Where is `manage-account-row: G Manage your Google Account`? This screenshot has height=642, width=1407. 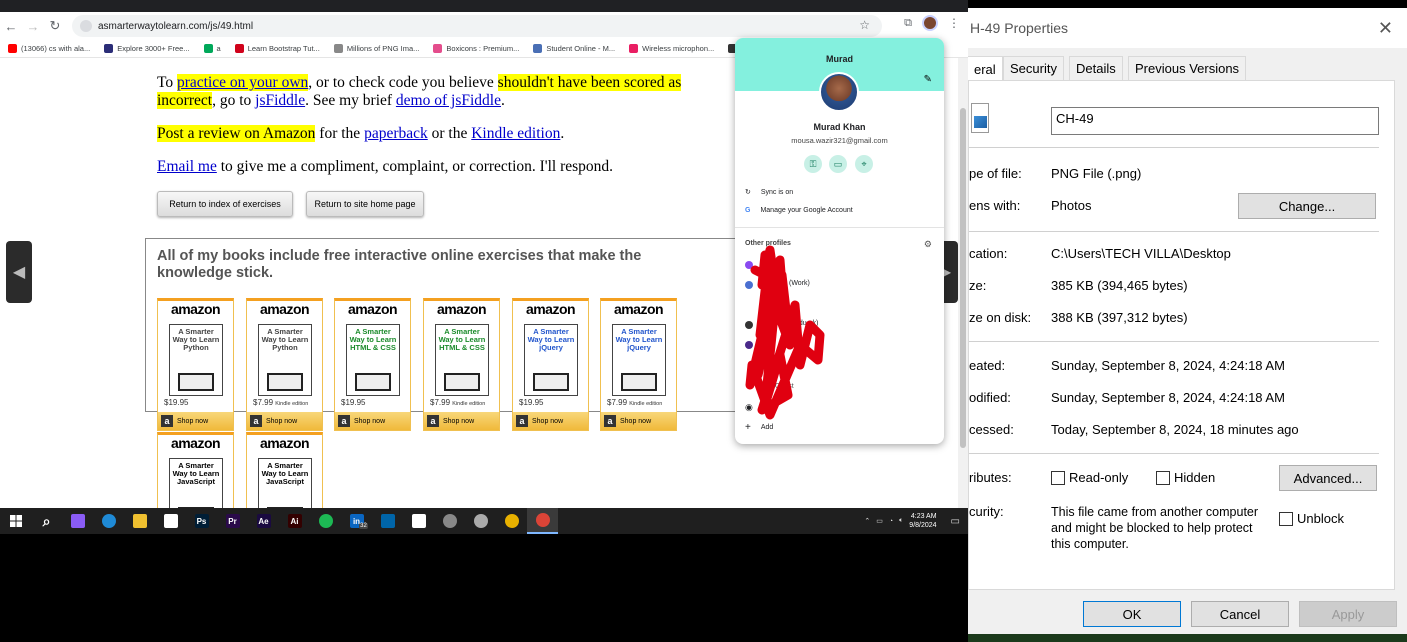
manage-account-row: G Manage your Google Account is located at coordinates (799, 210).